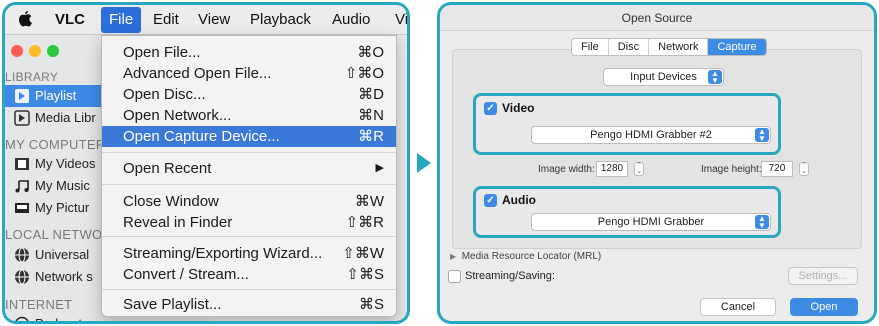  I want to click on menu-item-reveal-in-finder: Reveal in Finder ⇧⌘R, so click(249, 222).